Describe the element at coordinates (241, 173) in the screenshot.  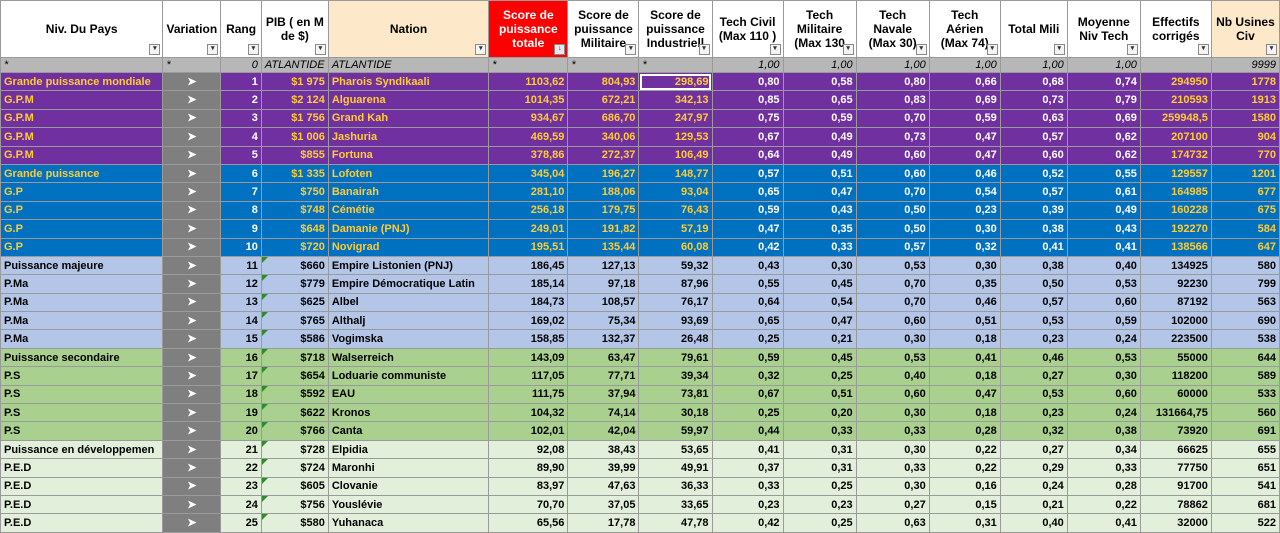
I see `cell-rang: 6` at that location.